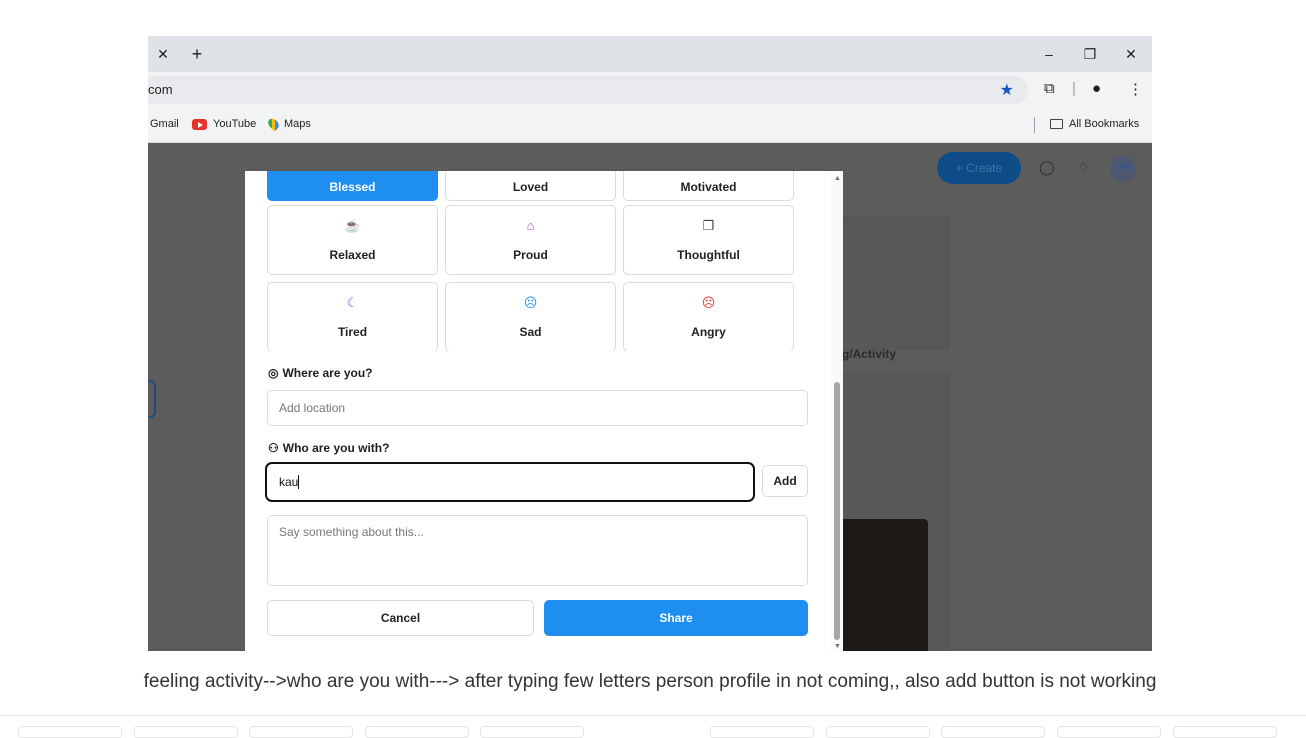 The width and height of the screenshot is (1306, 738). Describe the element at coordinates (837, 511) in the screenshot. I see `scrollbar-thumb` at that location.